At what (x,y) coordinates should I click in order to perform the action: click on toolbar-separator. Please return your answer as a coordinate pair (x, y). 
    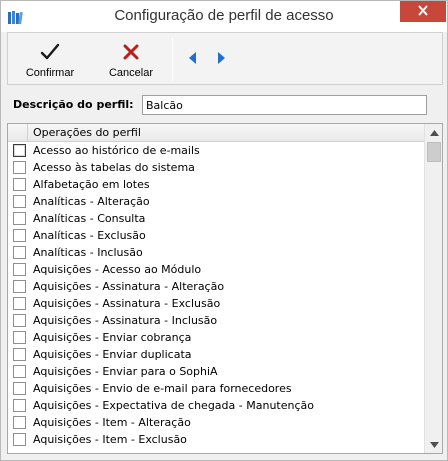
    Looking at the image, I should click on (172, 59).